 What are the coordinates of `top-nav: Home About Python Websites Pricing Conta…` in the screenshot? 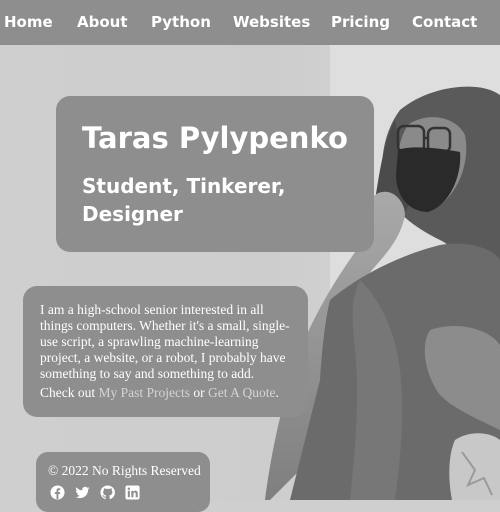 It's located at (250, 22).